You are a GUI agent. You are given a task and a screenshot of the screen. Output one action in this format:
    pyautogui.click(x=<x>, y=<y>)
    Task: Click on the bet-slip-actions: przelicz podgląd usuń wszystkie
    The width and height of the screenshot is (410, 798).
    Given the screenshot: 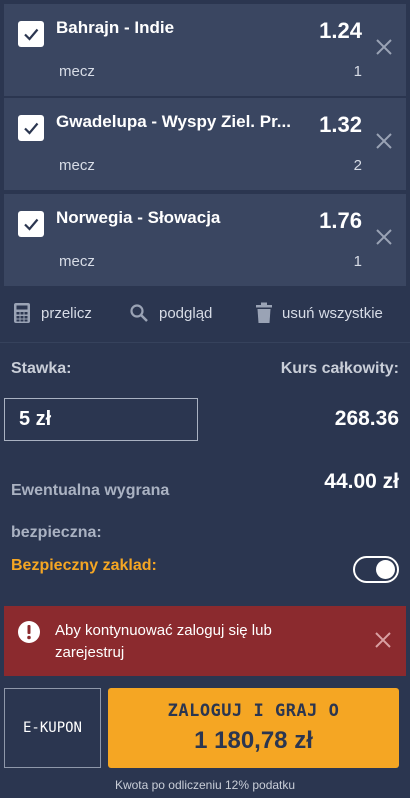 What is the action you would take?
    pyautogui.click(x=205, y=313)
    